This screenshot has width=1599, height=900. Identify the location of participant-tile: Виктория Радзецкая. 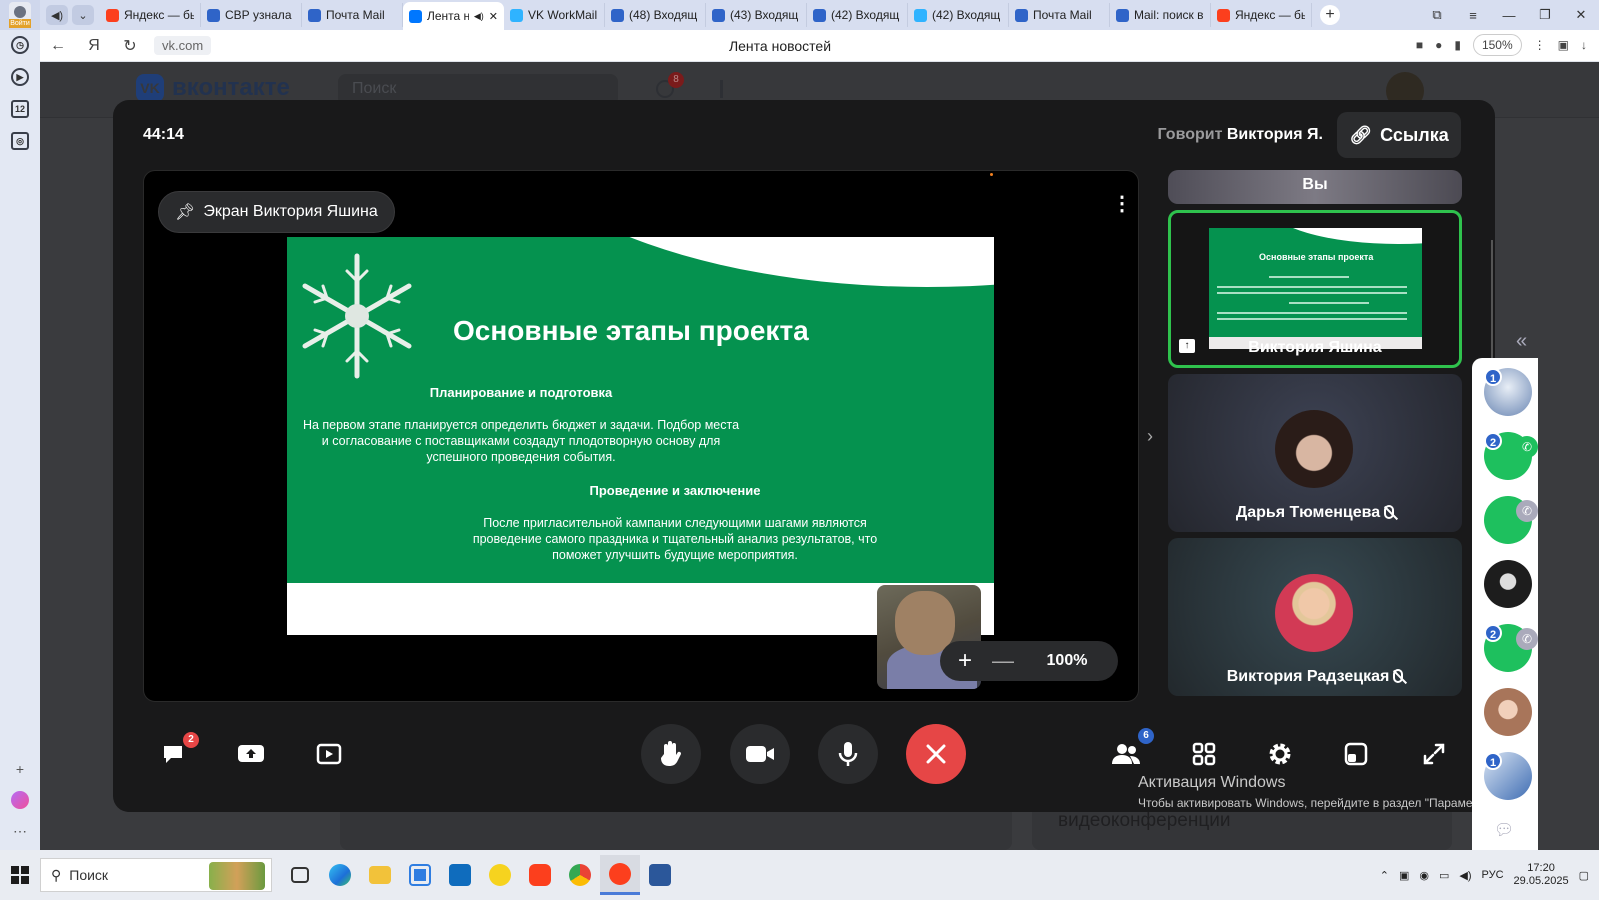
(1315, 617).